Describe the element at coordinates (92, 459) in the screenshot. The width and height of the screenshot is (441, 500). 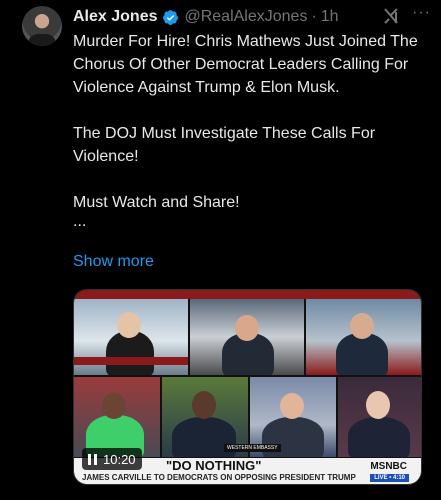
I see `pause-icon` at that location.